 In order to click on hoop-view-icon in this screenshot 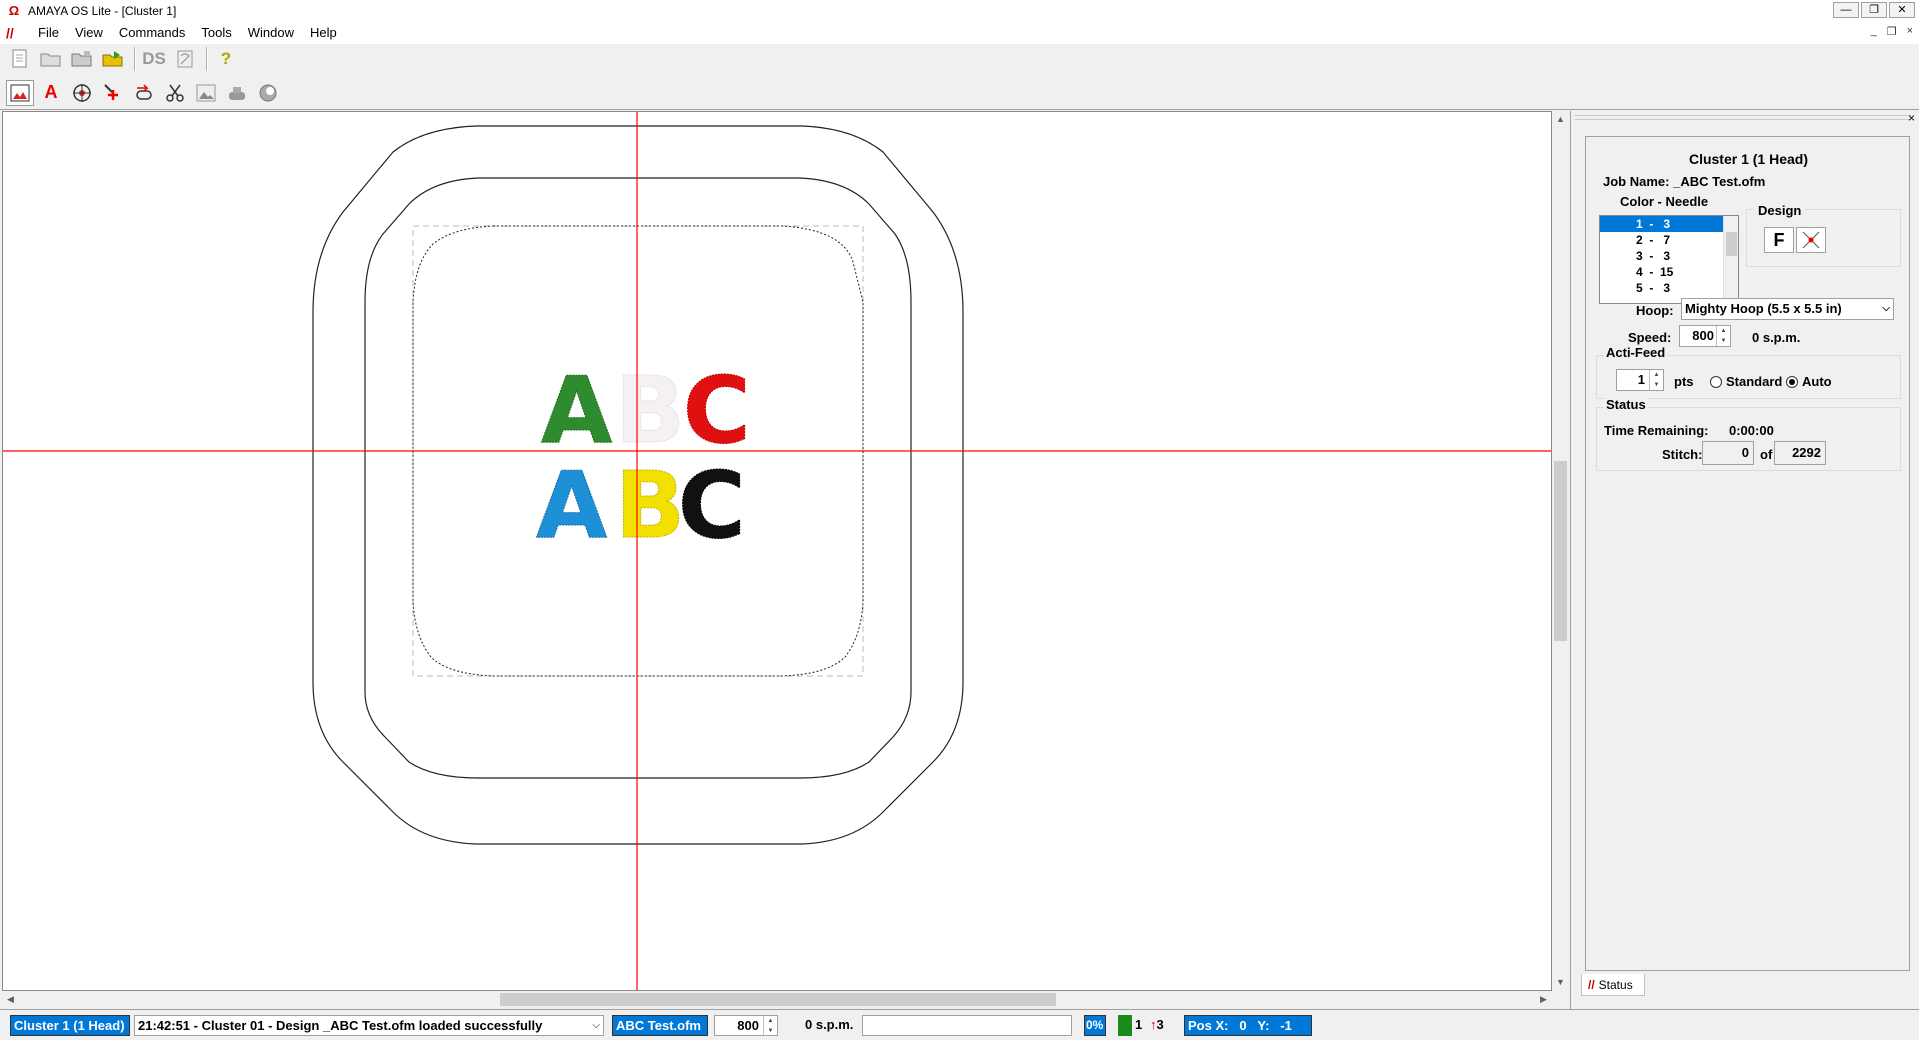, I will do `click(20, 92)`.